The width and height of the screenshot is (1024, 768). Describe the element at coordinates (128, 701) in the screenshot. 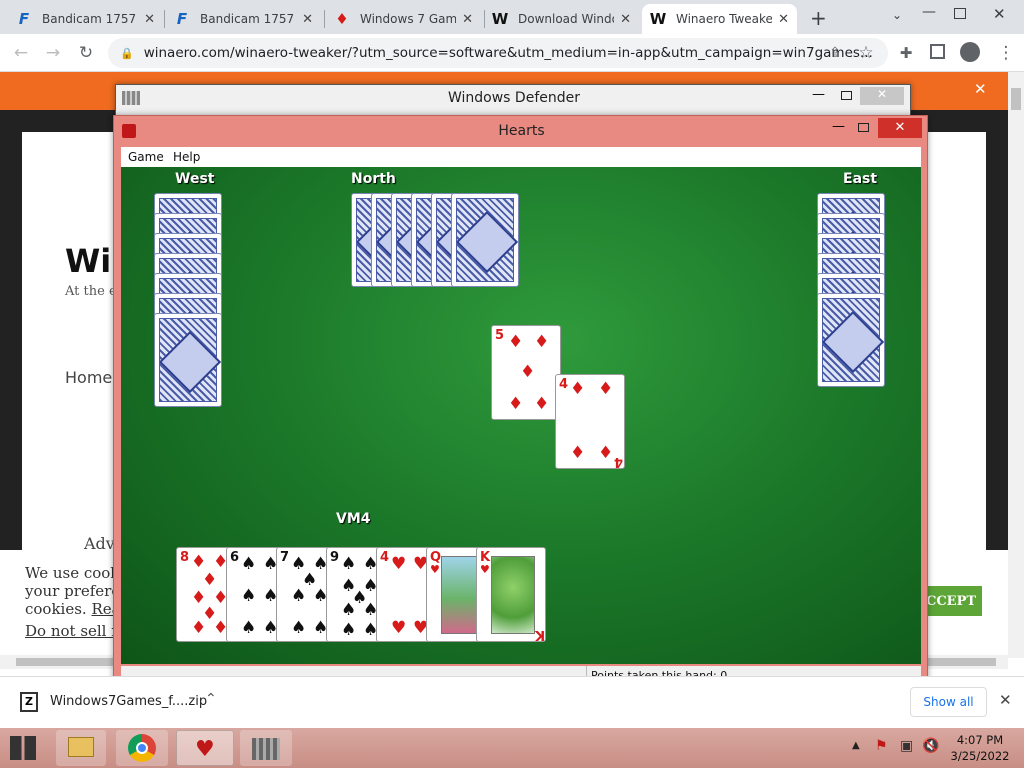

I see `download-filename: Windows7Games_f....zip` at that location.